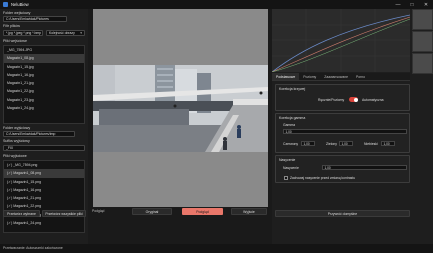 The width and height of the screenshot is (433, 253). I want to click on blue-label: Niebieski, so click(371, 144).